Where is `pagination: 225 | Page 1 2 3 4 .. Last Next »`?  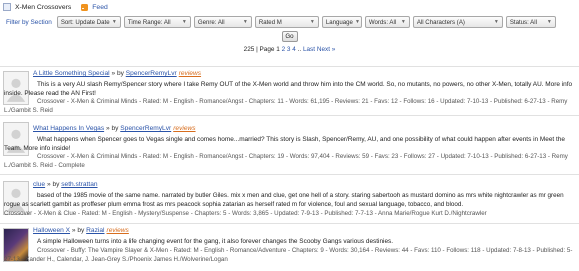 pagination: 225 | Page 1 2 3 4 .. Last Next » is located at coordinates (289, 49).